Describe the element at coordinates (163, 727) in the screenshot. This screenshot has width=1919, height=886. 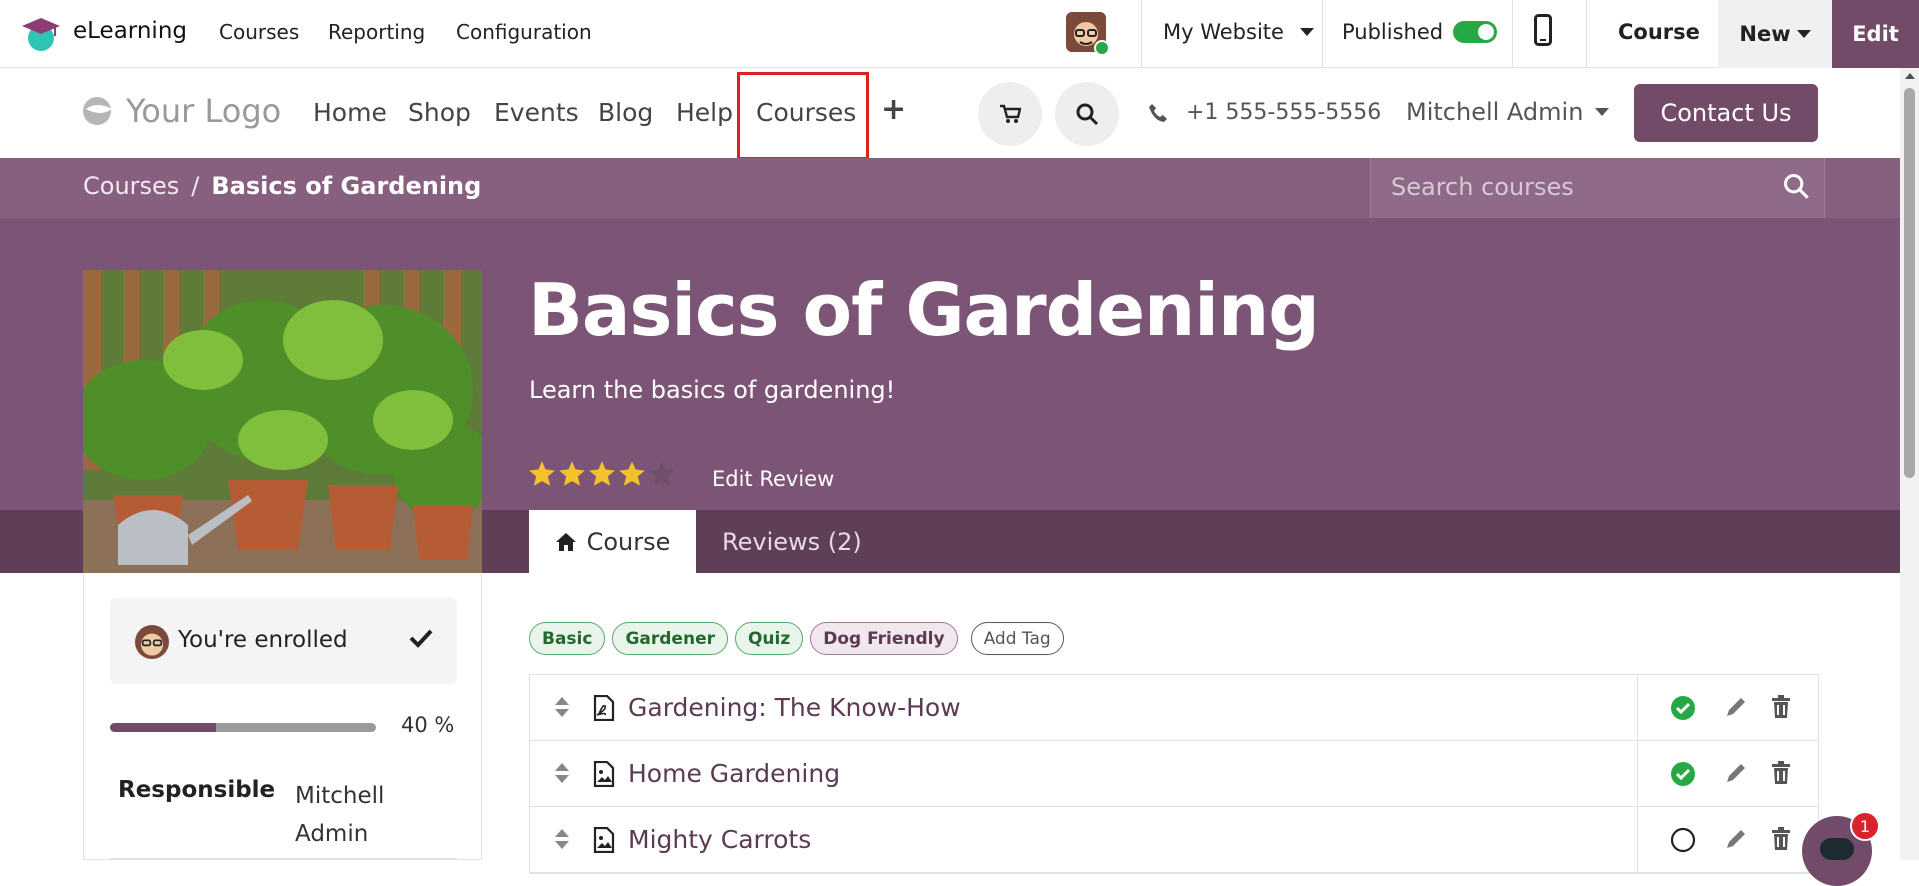
I see `progress-fill` at that location.